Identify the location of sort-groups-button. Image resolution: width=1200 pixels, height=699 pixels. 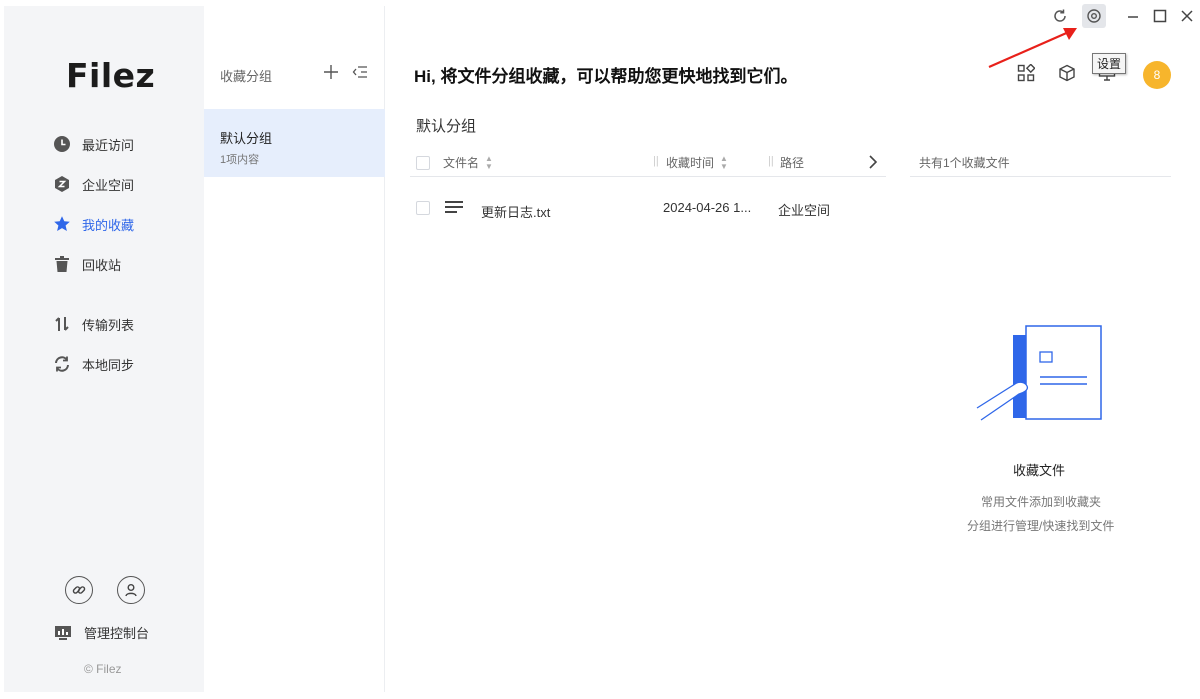
(360, 72).